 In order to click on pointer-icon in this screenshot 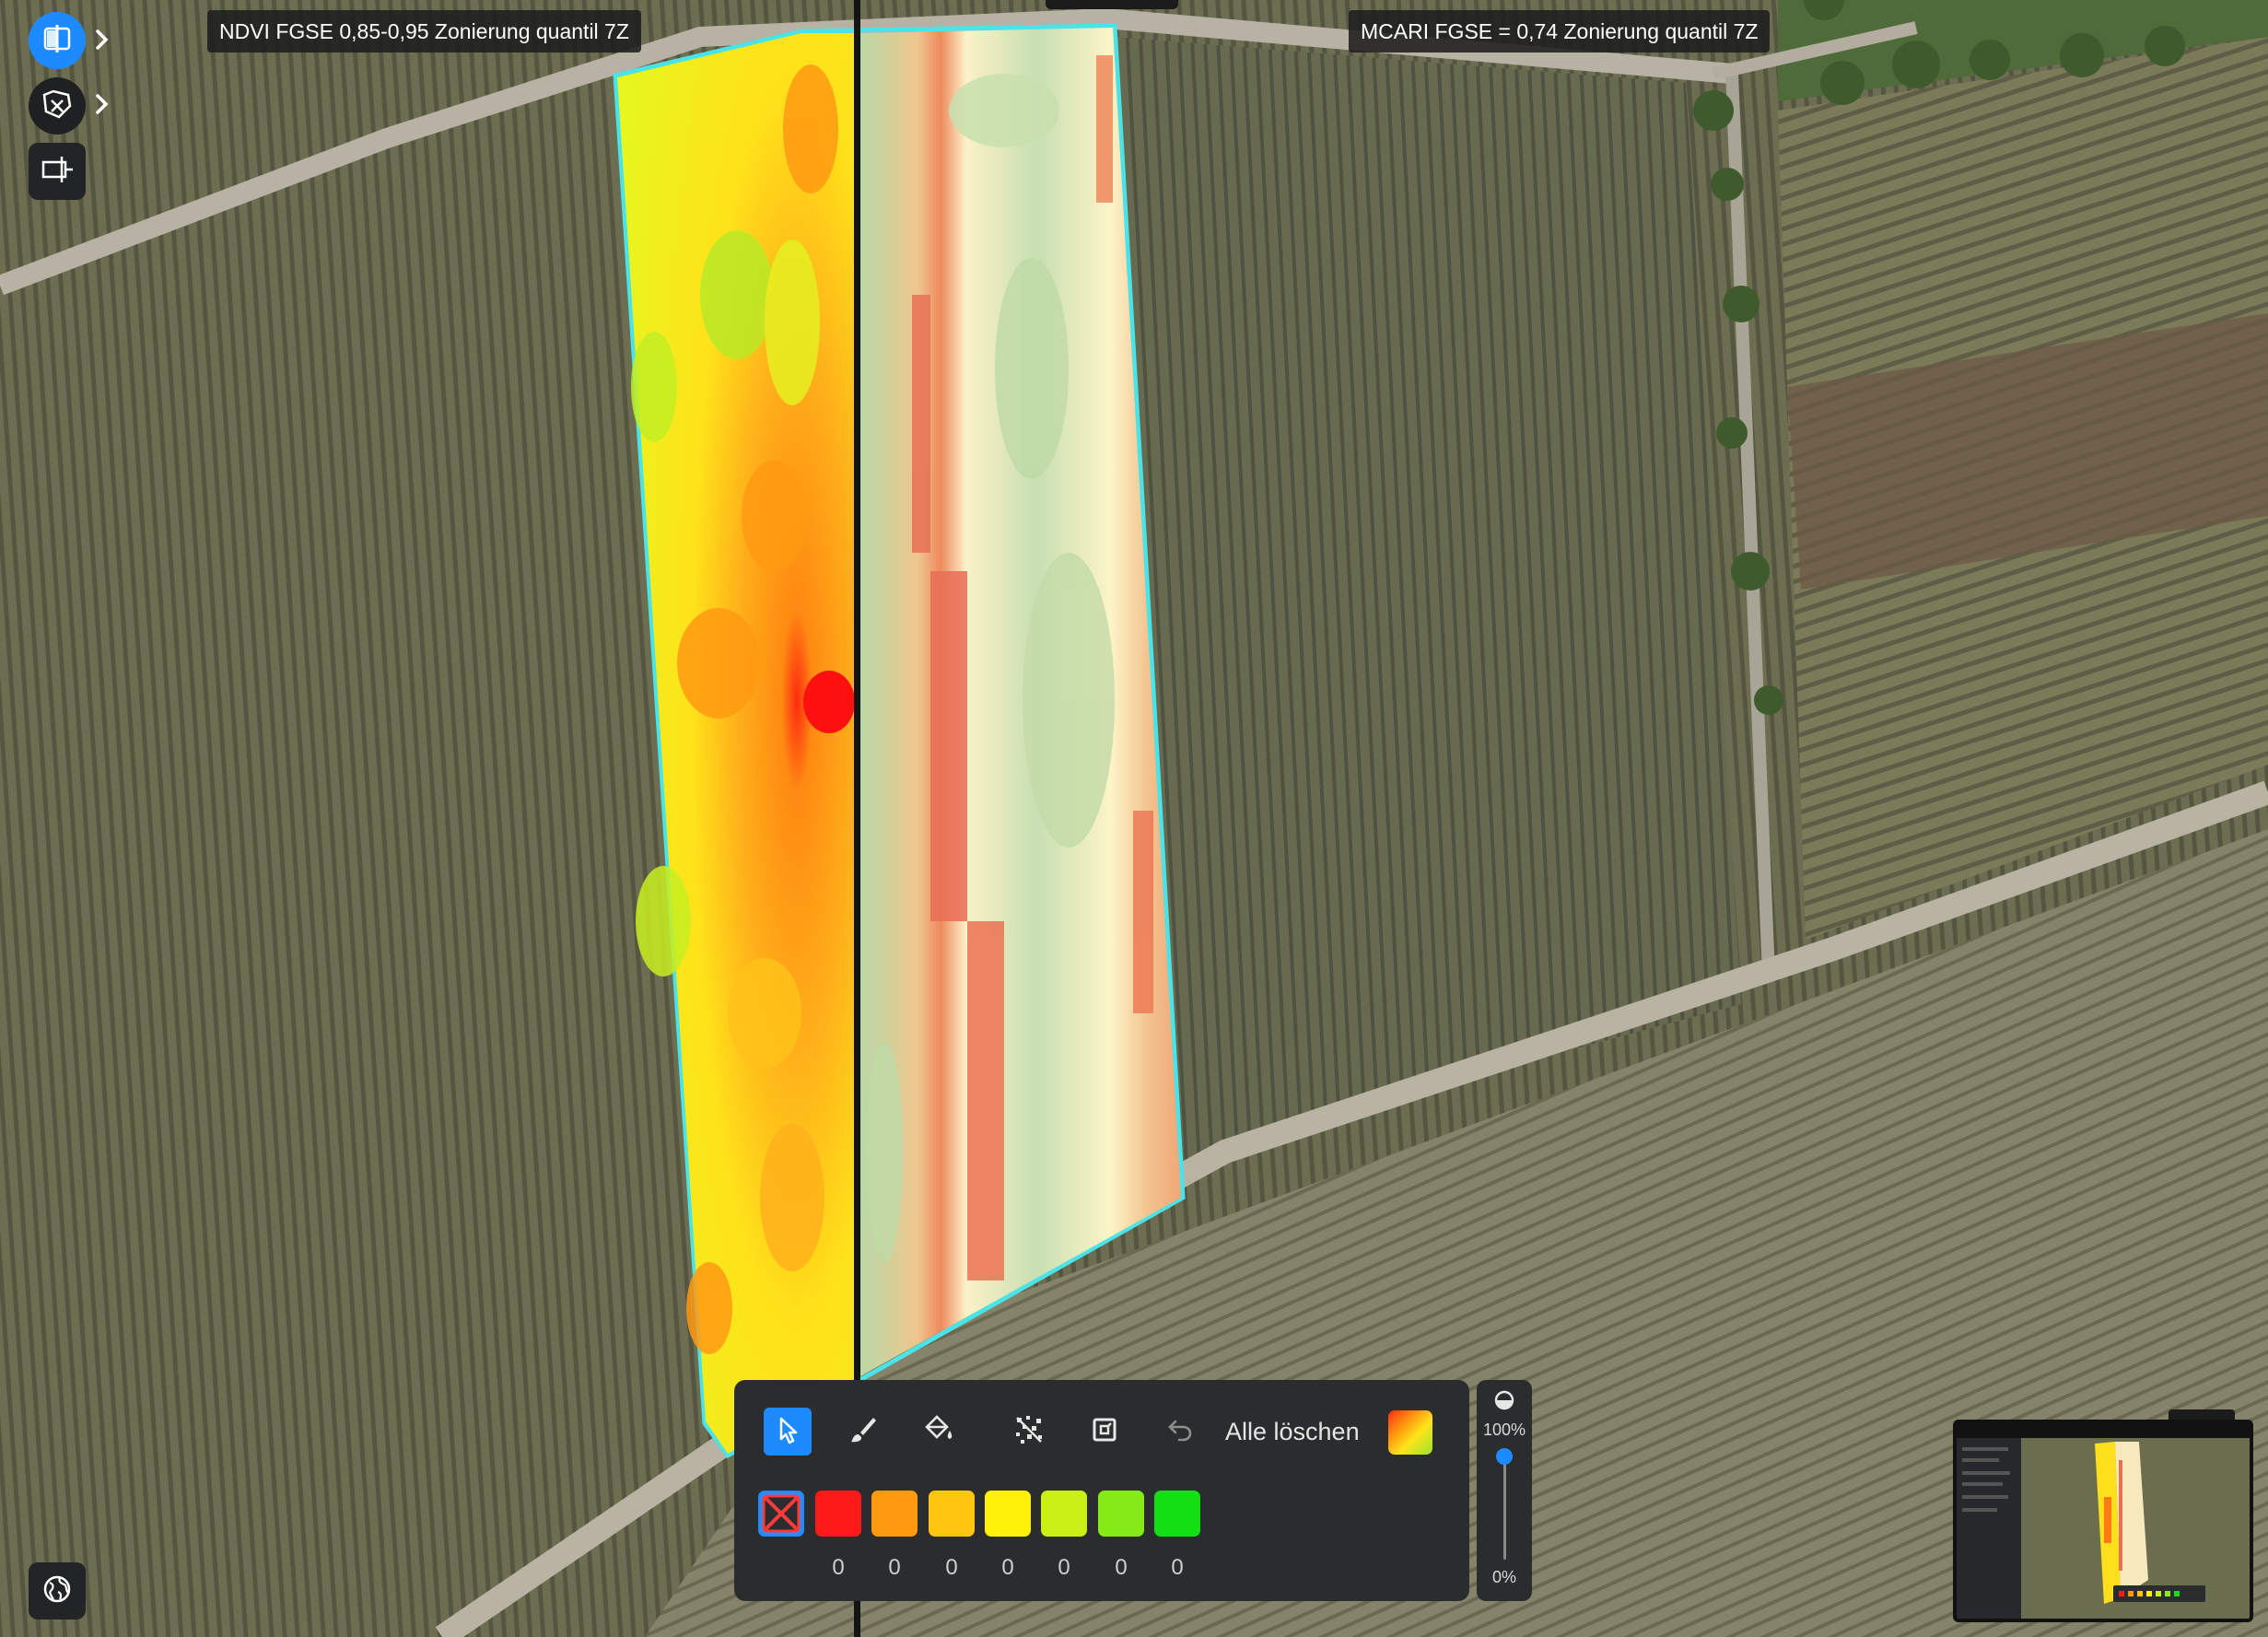, I will do `click(787, 1432)`.